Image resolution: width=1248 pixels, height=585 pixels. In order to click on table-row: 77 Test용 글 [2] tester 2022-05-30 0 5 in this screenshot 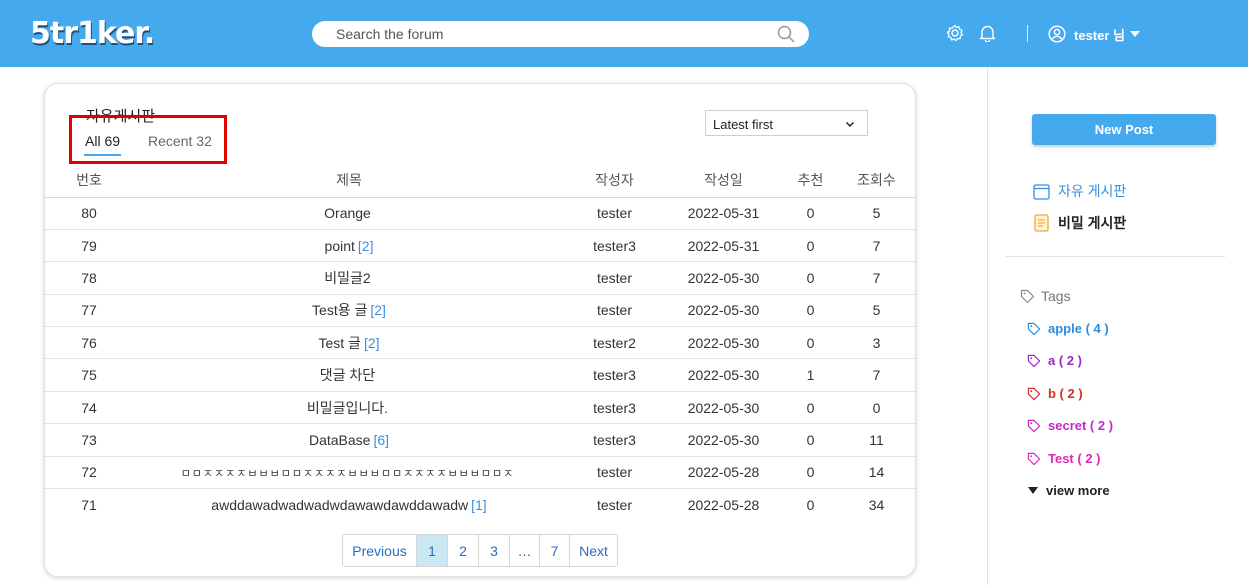, I will do `click(480, 311)`.